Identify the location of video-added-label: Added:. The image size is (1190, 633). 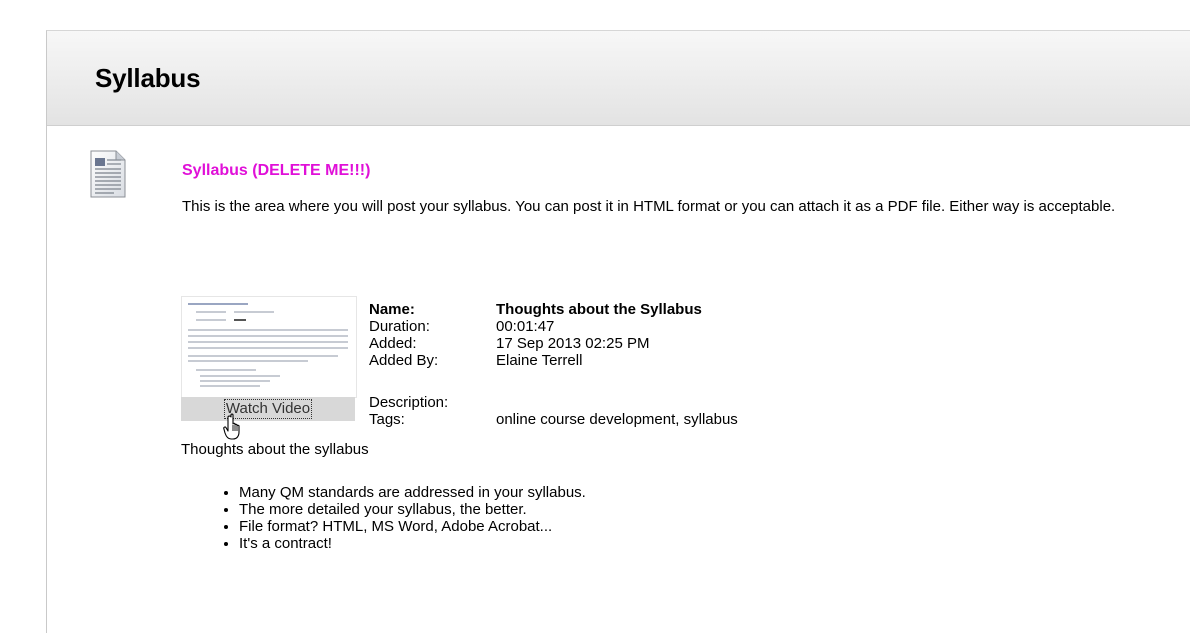
(393, 343).